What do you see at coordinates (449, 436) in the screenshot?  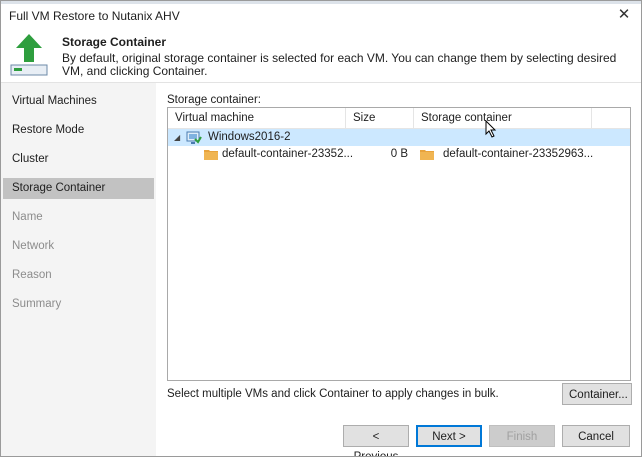 I see `next-button: Next >` at bounding box center [449, 436].